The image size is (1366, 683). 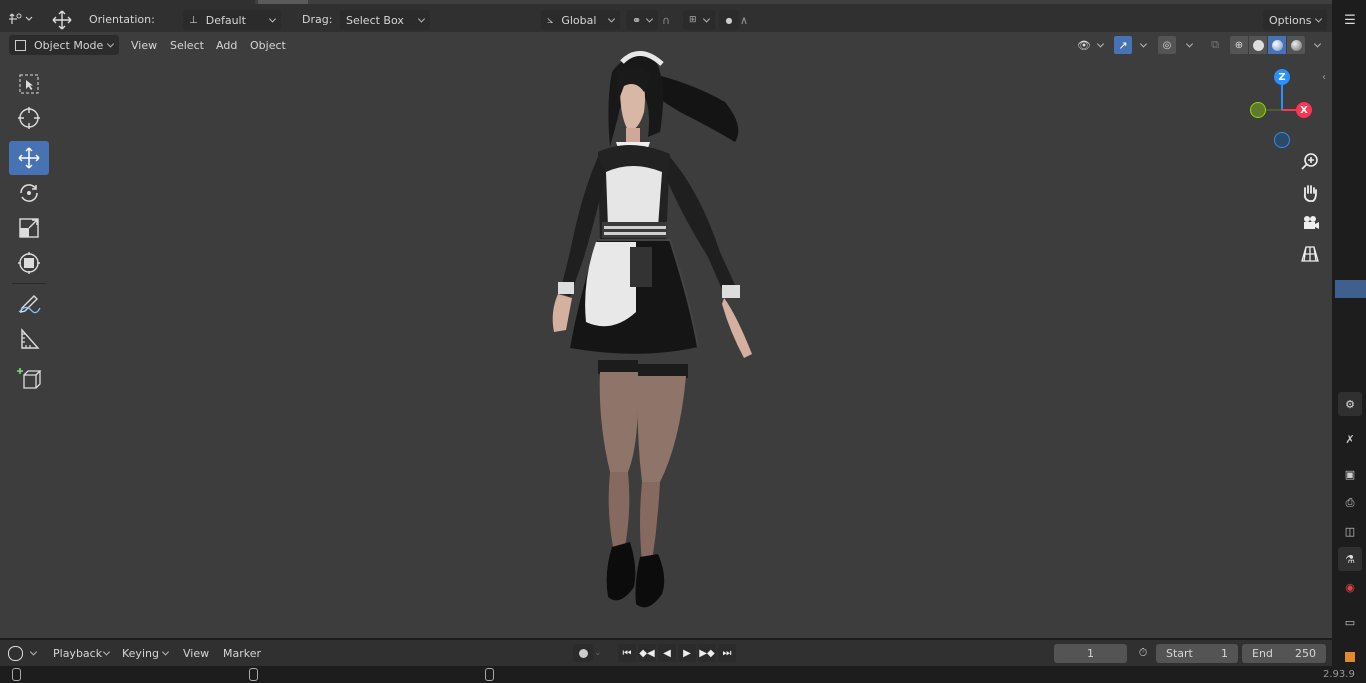 I want to click on xray-toggle: ⧉, so click(x=1215, y=45).